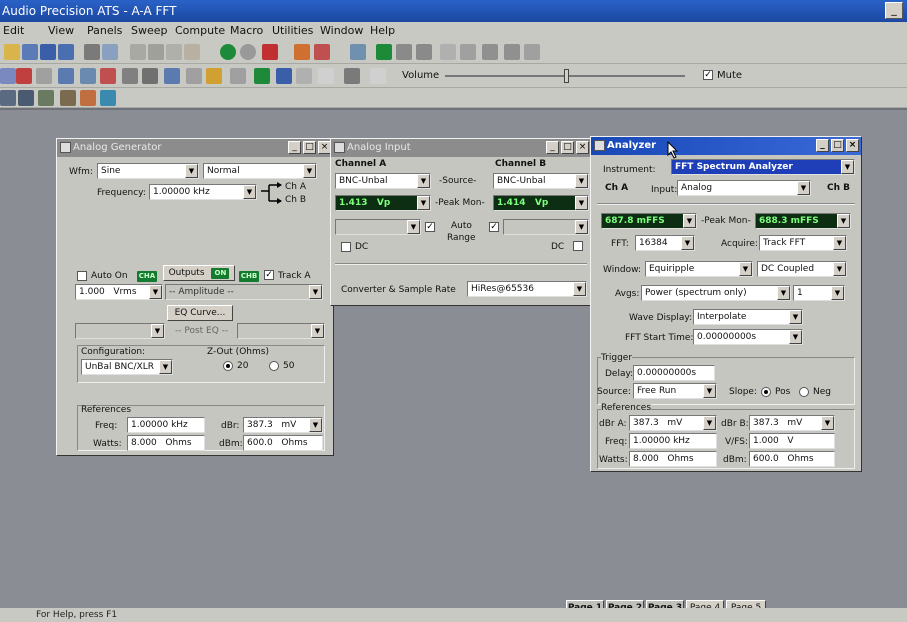 The width and height of the screenshot is (907, 622). Describe the element at coordinates (448, 52) in the screenshot. I see `hand-icon` at that location.